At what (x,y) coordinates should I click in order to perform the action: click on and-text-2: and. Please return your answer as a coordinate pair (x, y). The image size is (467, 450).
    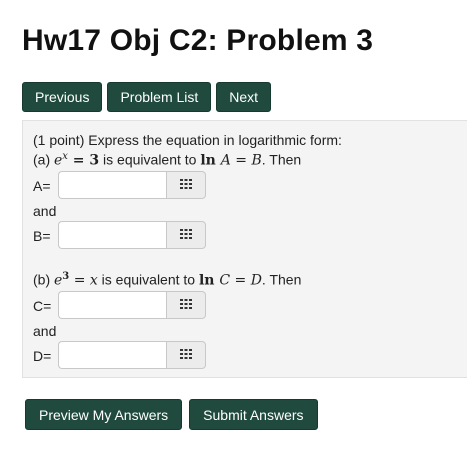
    Looking at the image, I should click on (45, 331).